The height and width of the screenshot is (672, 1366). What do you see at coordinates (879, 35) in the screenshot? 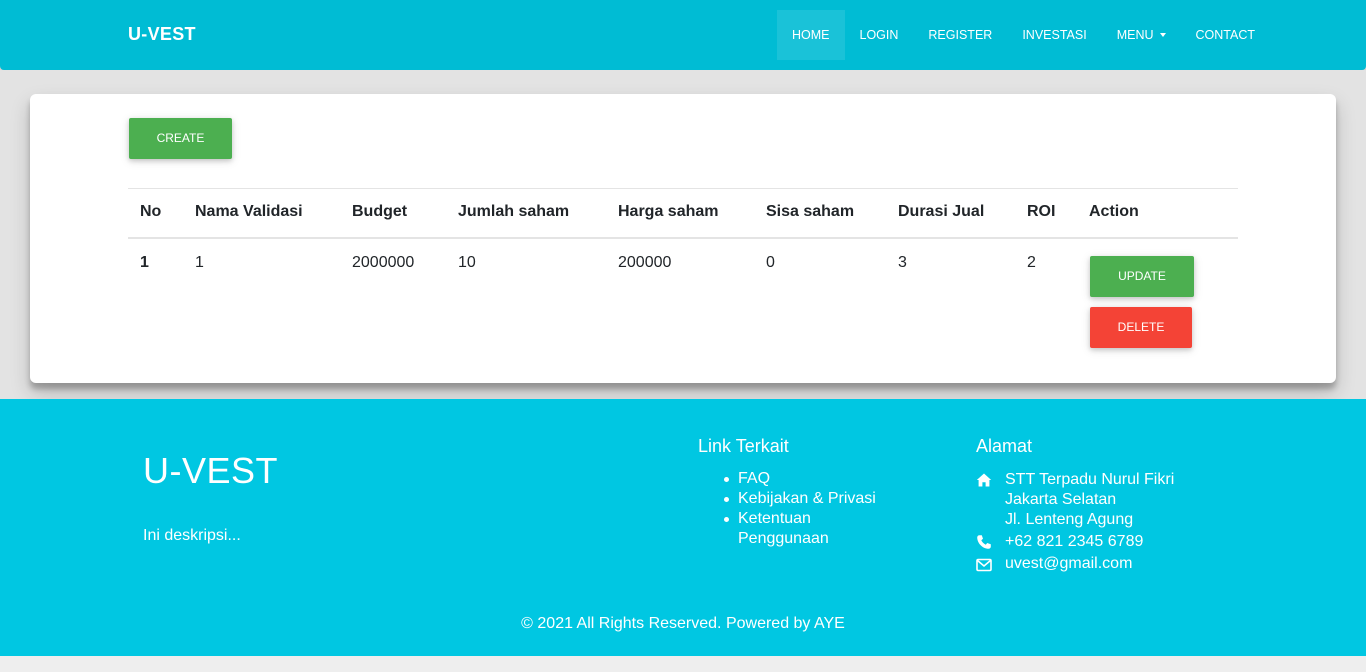
I see `nav-item-login: LOGIN` at bounding box center [879, 35].